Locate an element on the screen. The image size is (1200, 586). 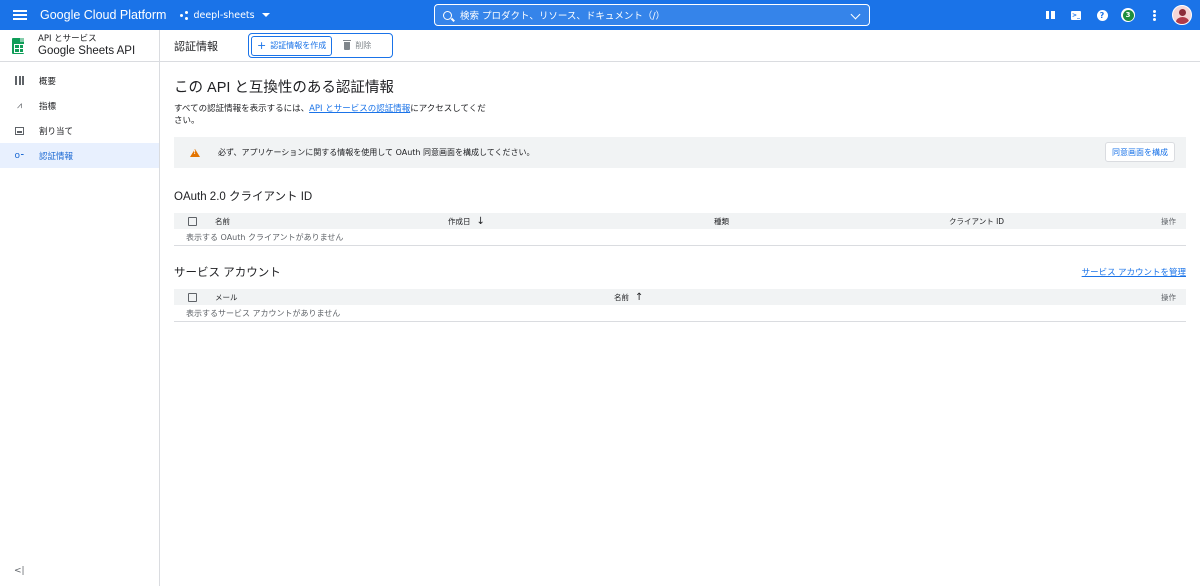
api-name: Google Sheets API is located at coordinates (87, 50).